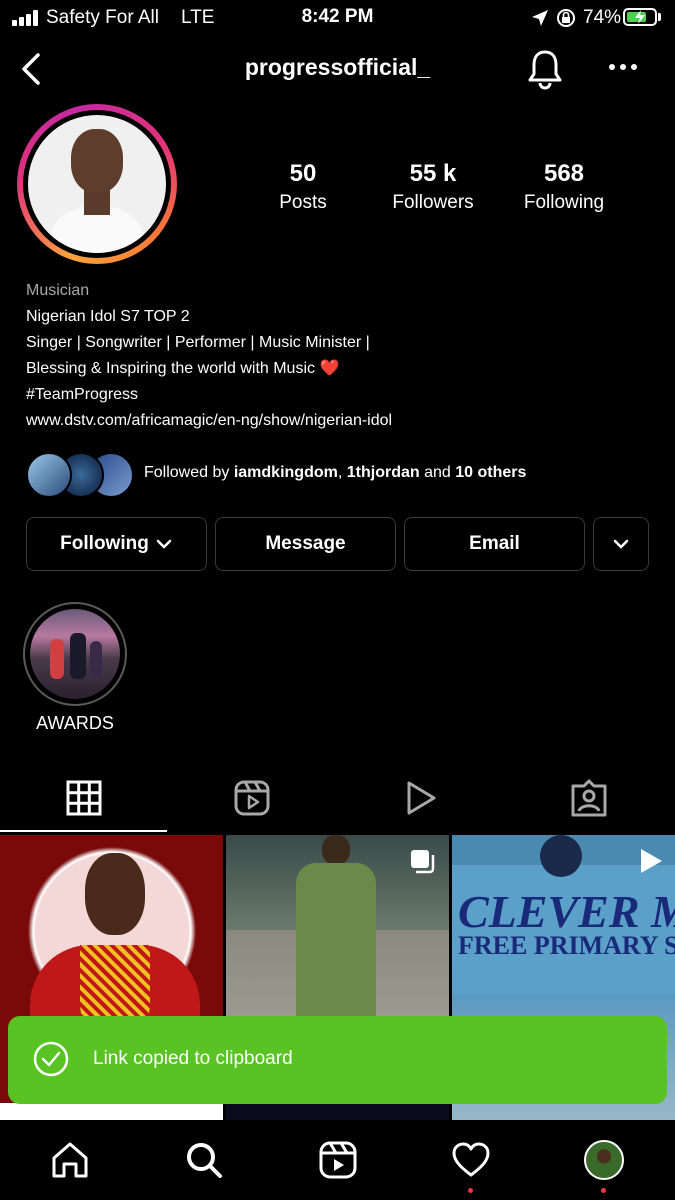 The image size is (675, 1200). I want to click on posts-label: Posts, so click(303, 202).